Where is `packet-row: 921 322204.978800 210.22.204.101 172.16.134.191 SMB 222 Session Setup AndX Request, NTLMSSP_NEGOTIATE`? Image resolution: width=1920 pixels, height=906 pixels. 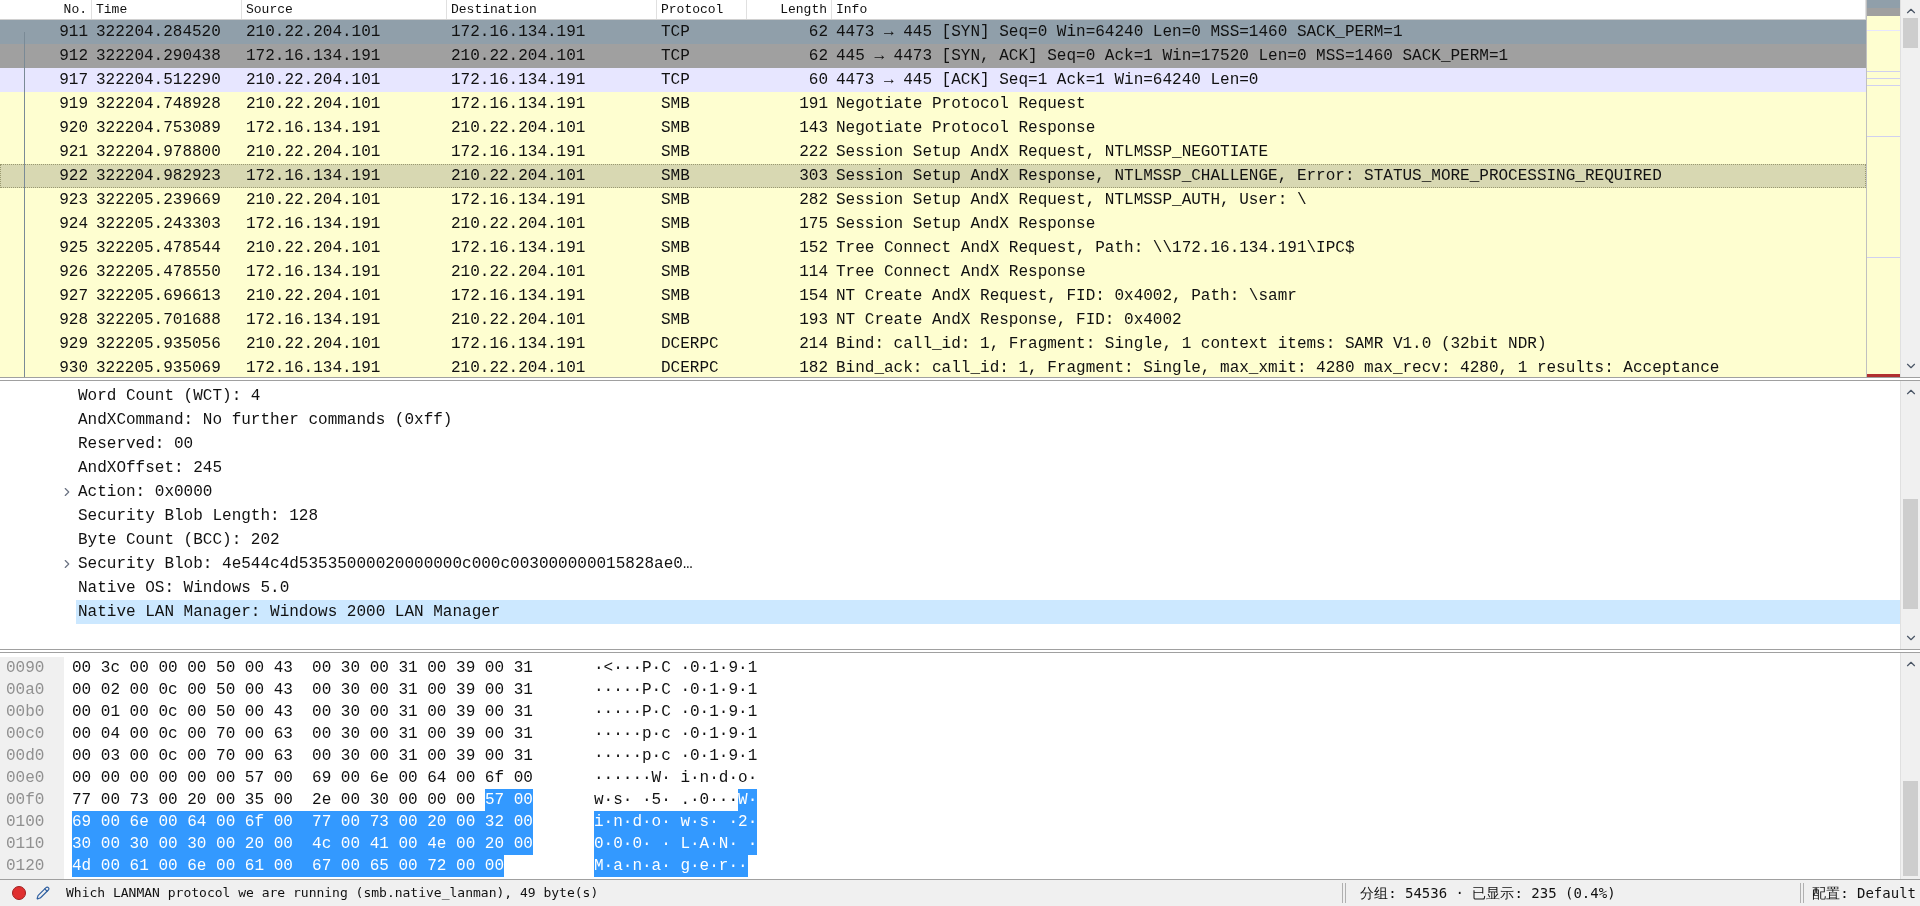
packet-row: 921 322204.978800 210.22.204.101 172.16.134.191 SMB 222 Session Setup AndX Request, NTLMSSP_NEGOTIATE is located at coordinates (933, 152).